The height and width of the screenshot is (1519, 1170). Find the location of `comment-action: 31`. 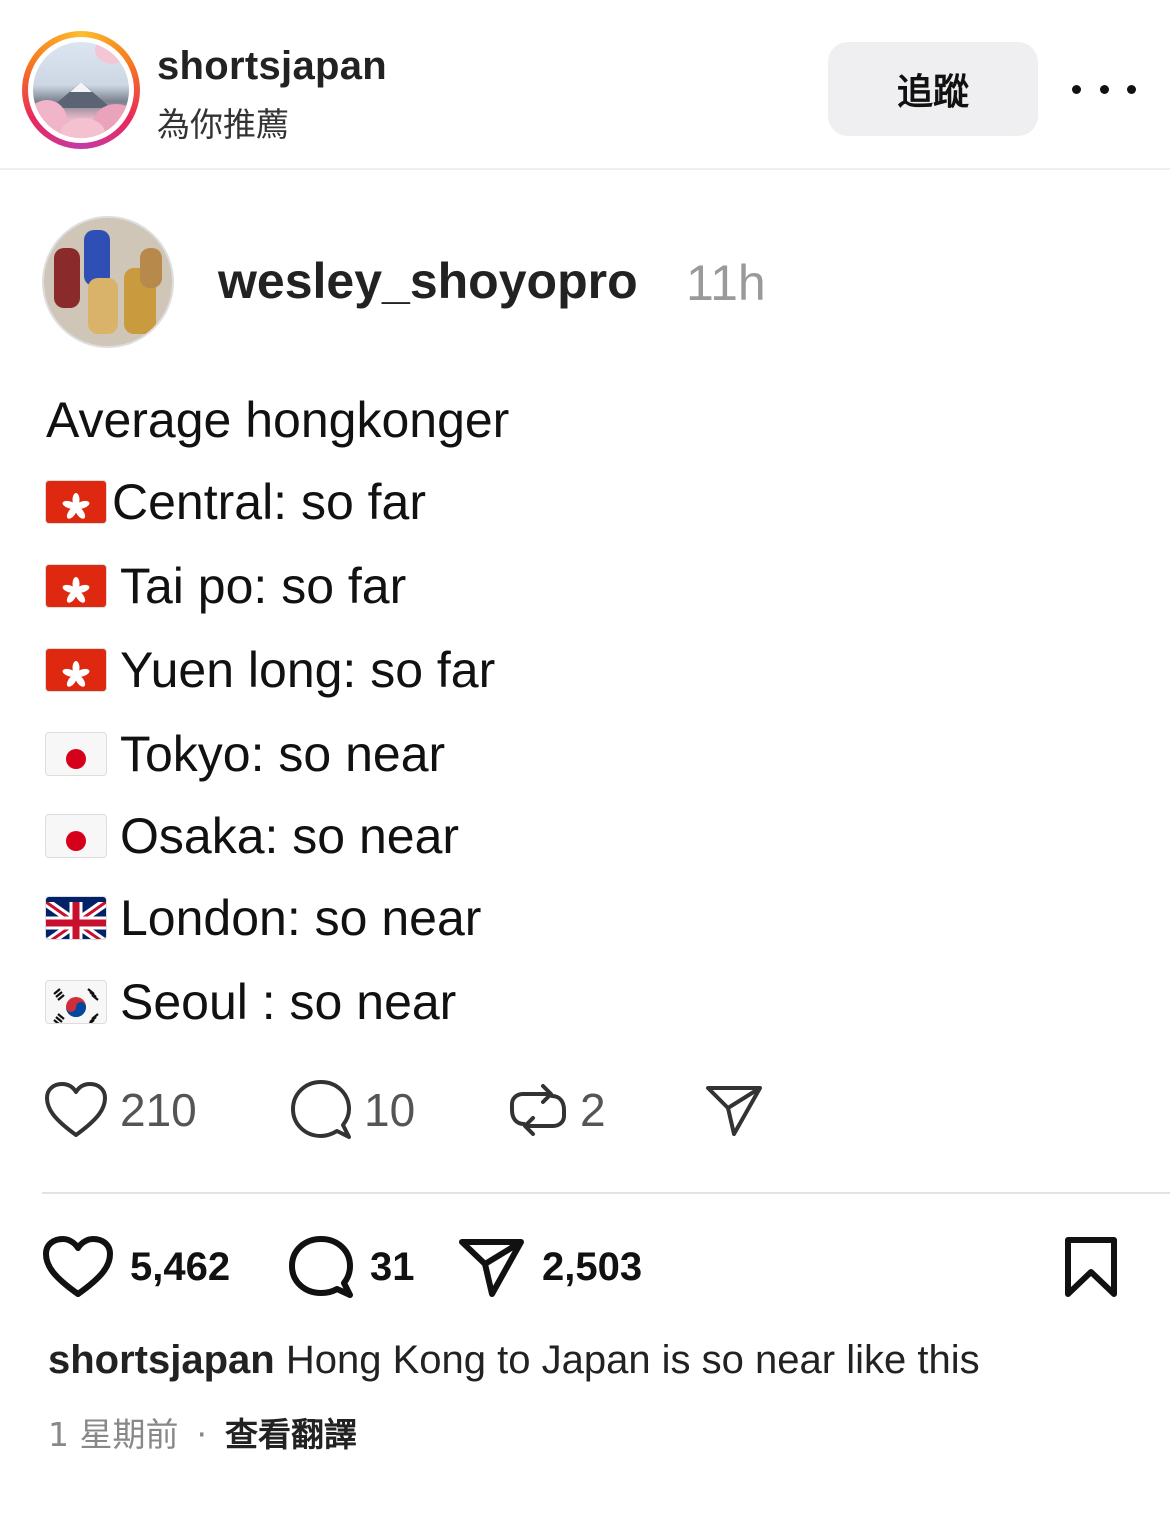

comment-action: 31 is located at coordinates (351, 1267).